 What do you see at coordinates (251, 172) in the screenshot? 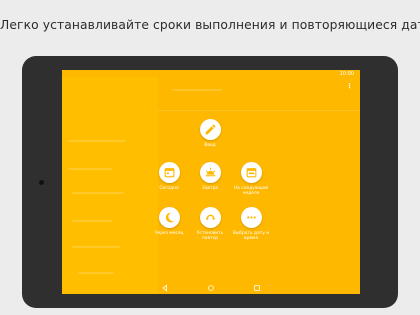
I see `calendar-week-icon` at bounding box center [251, 172].